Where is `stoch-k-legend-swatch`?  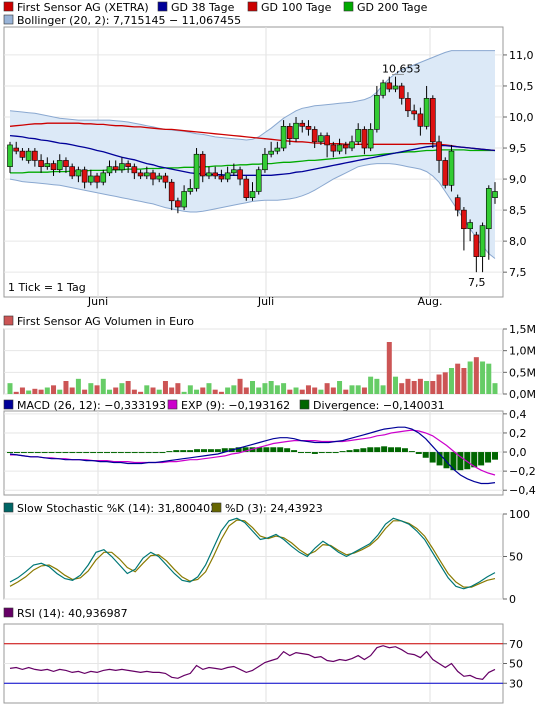 stoch-k-legend-swatch is located at coordinates (8, 507).